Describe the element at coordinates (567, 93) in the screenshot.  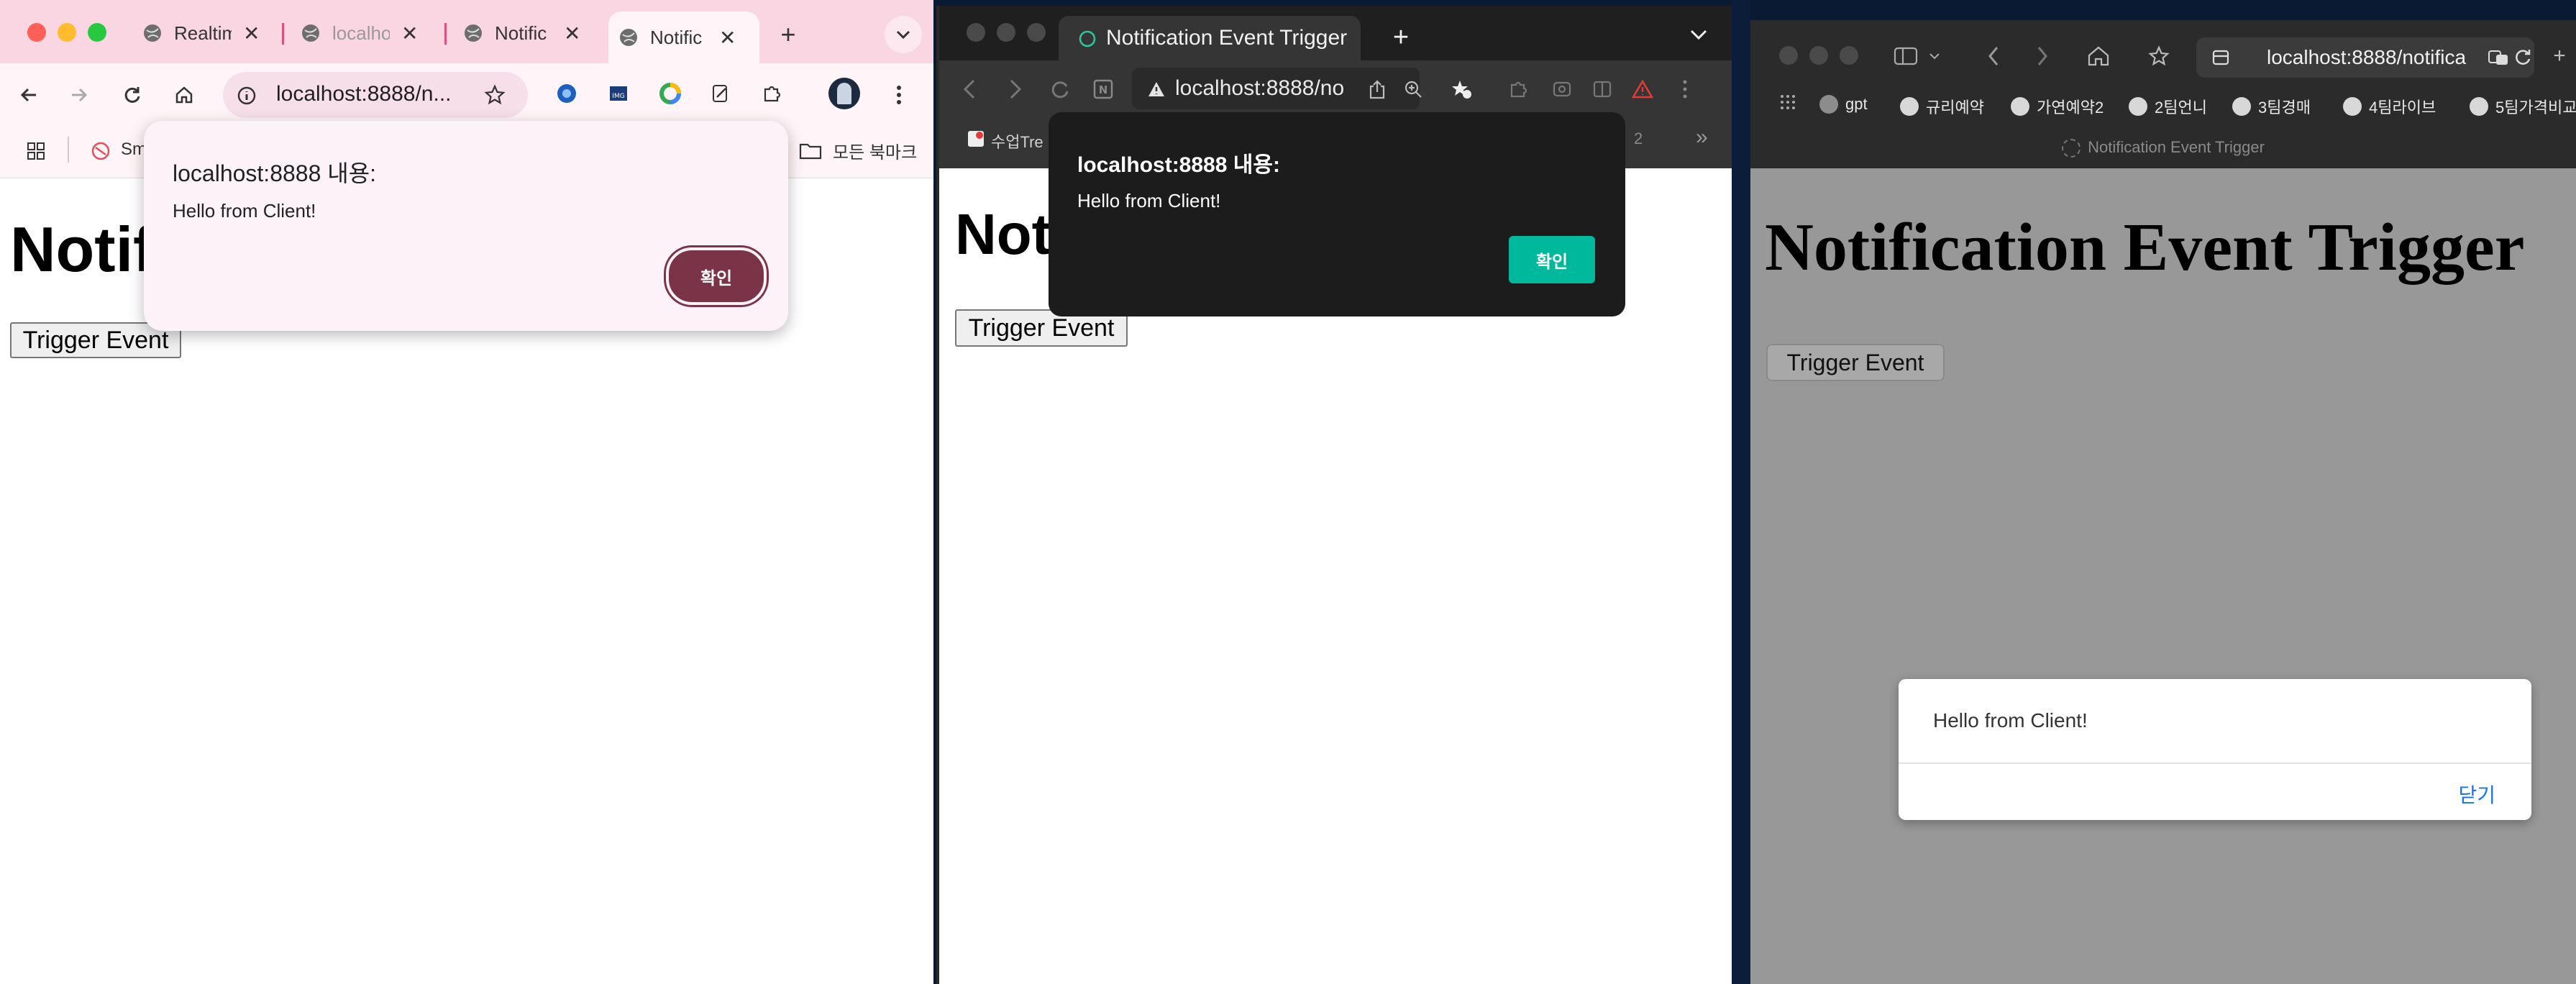
I see `extension-icon` at that location.